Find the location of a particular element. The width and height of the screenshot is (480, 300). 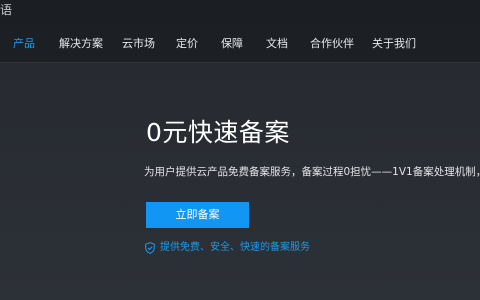

nav-item-docs: 文档 is located at coordinates (277, 43).